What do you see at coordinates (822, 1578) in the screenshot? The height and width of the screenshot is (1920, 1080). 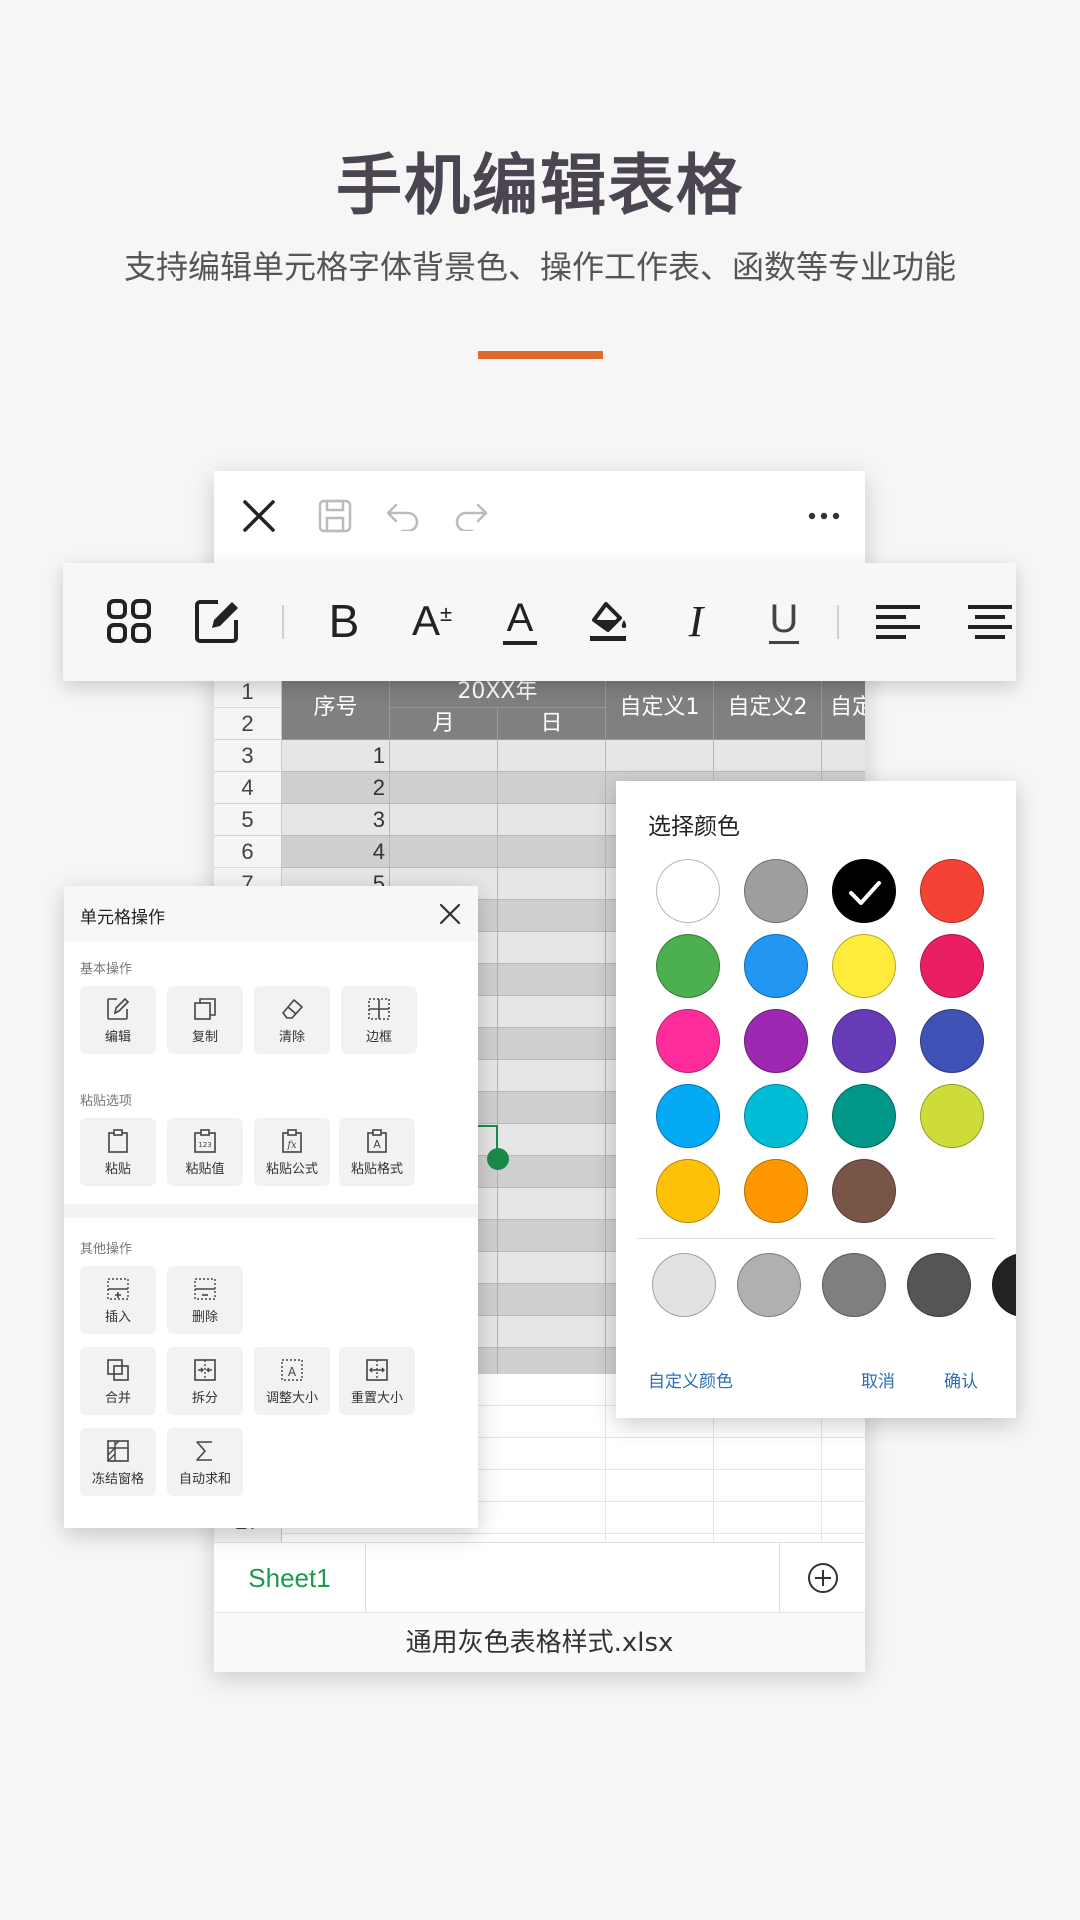 I see `add-sheet-button` at bounding box center [822, 1578].